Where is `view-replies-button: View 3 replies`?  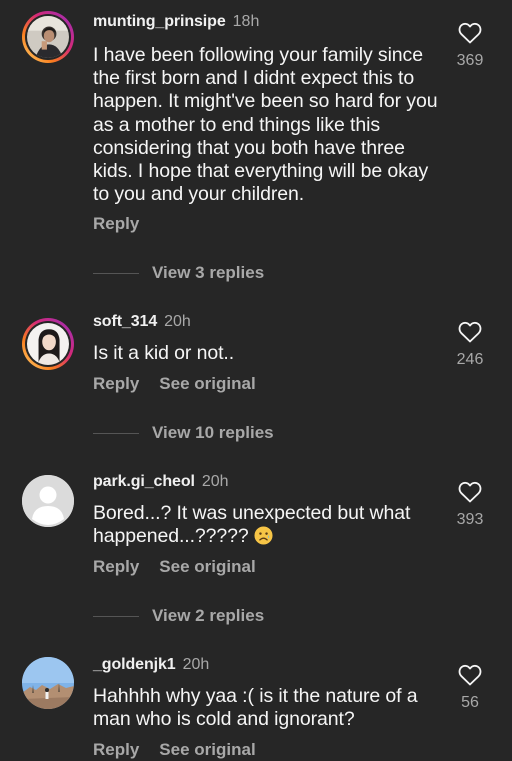
view-replies-button: View 3 replies is located at coordinates (178, 273).